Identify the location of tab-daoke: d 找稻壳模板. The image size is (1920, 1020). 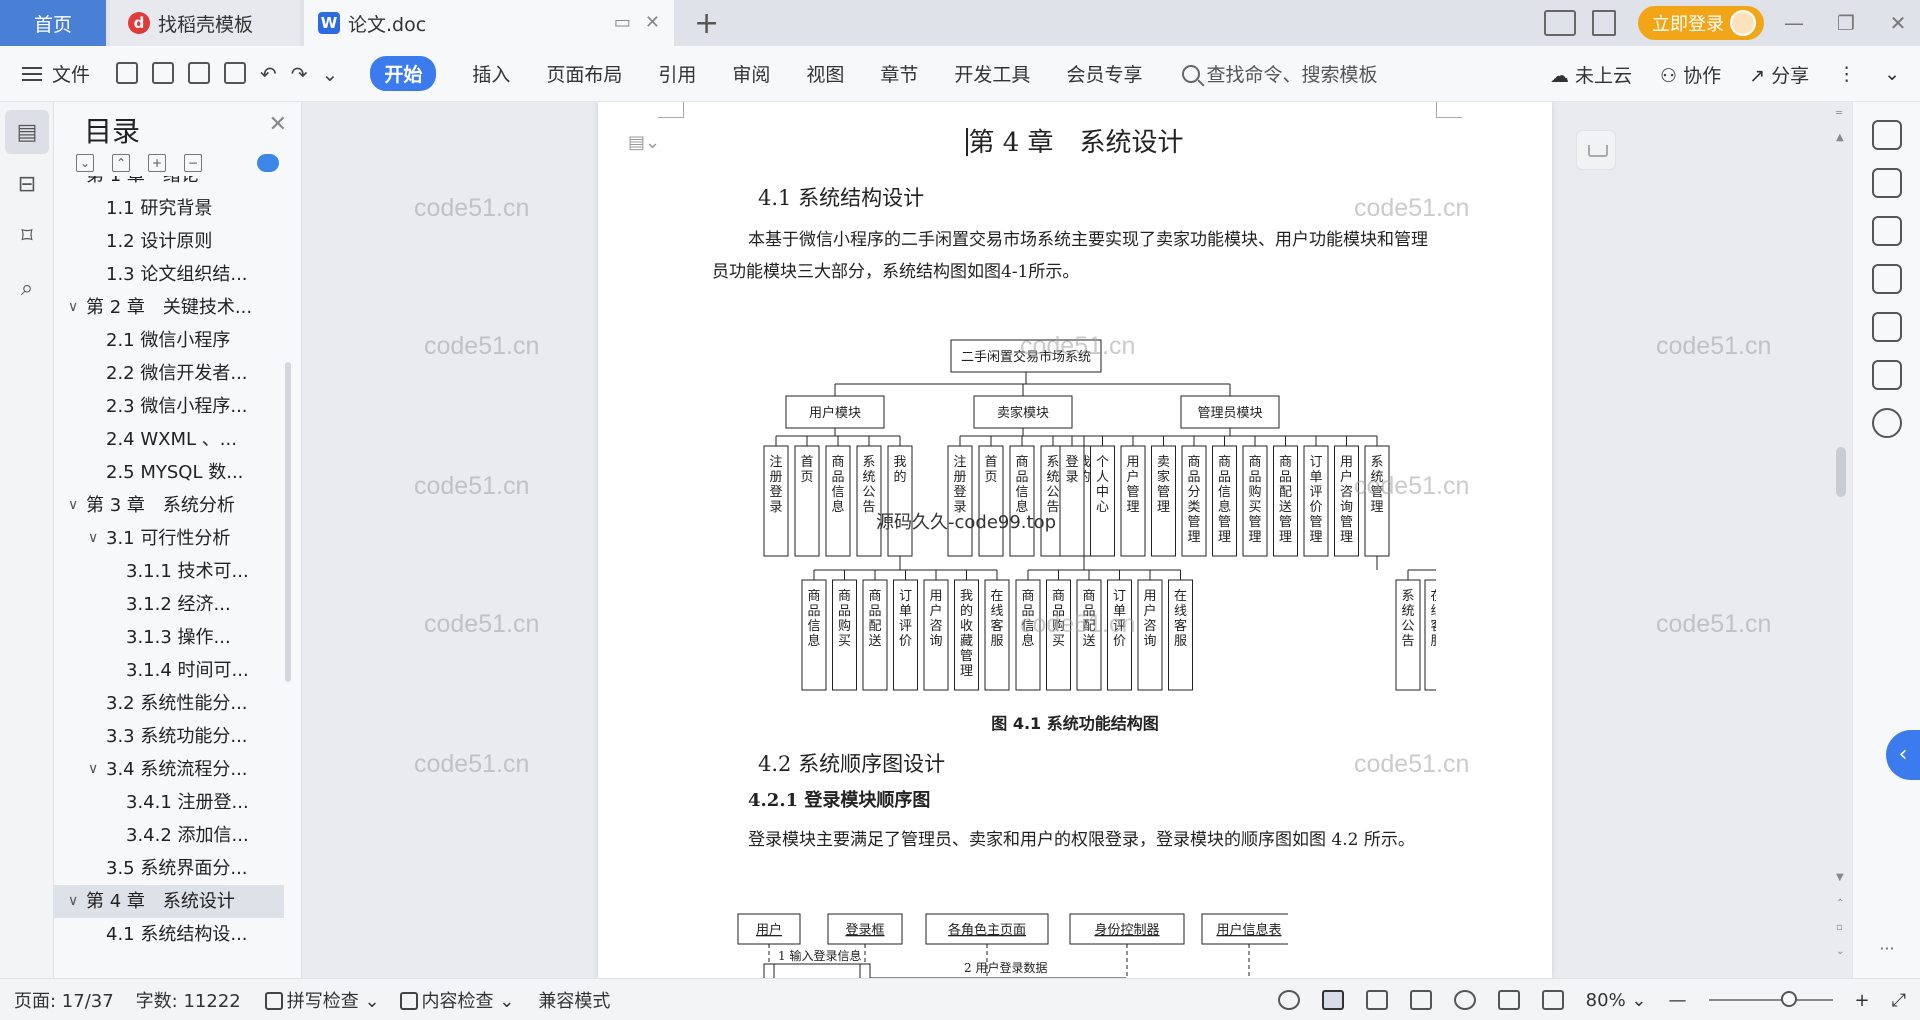
(205, 23).